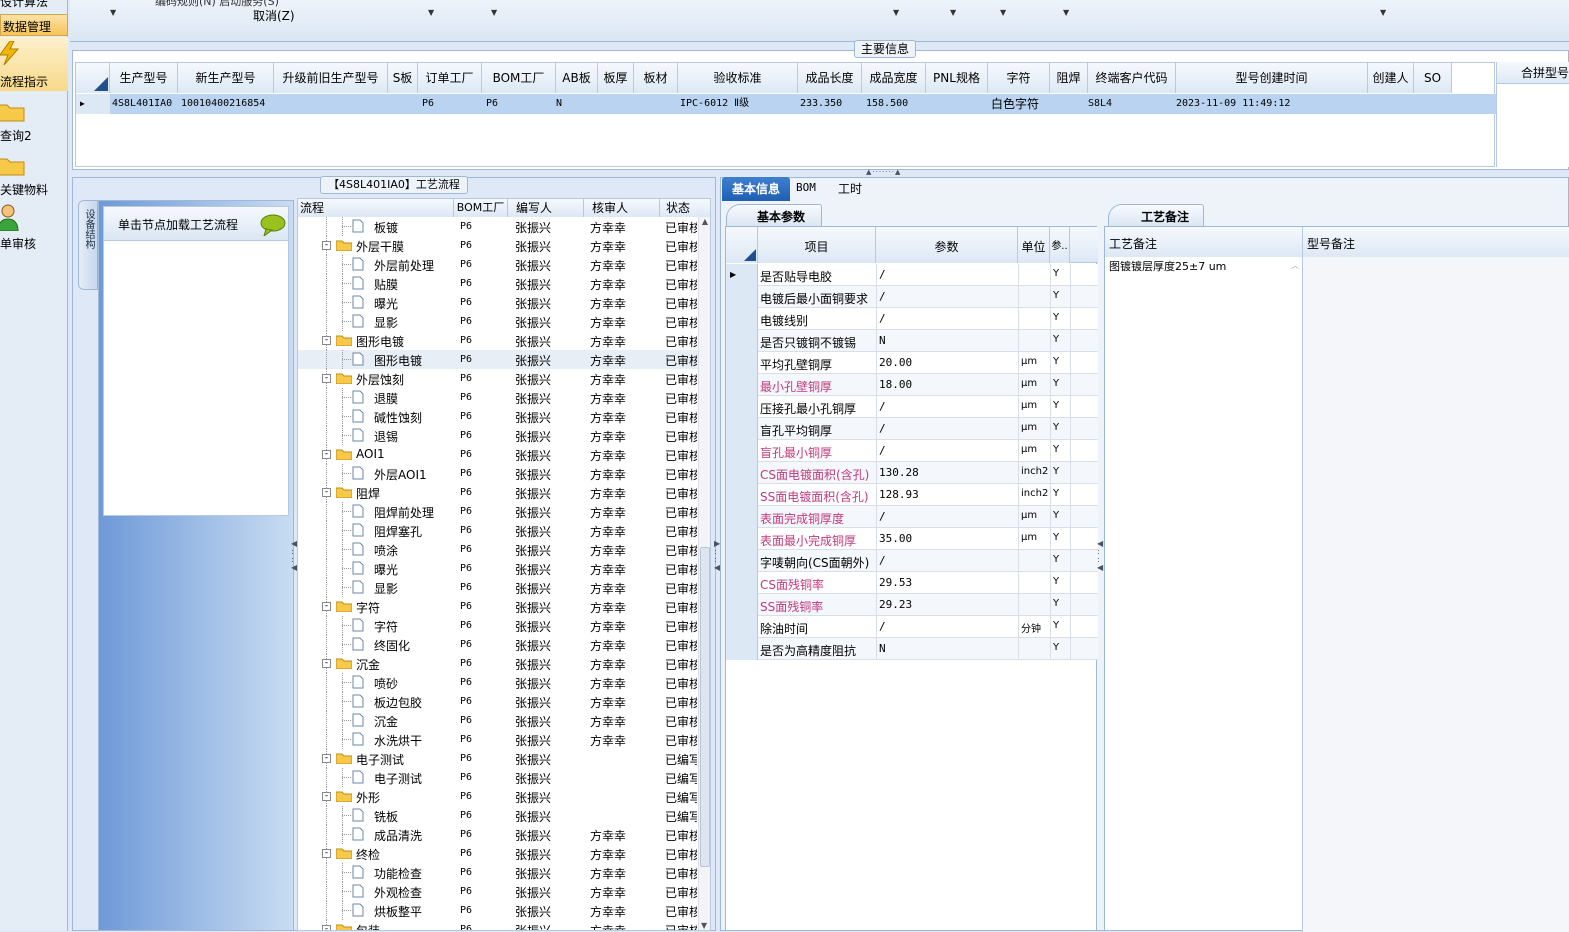 The width and height of the screenshot is (1569, 932). I want to click on param-row: 表面完成铜厚度 / μm Y, so click(912, 517).